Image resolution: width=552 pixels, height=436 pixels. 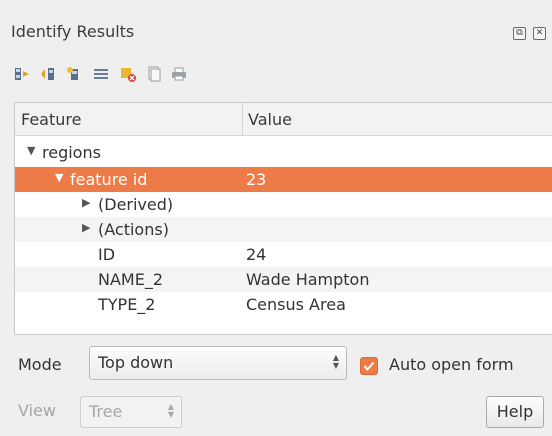 I want to click on help-button: Help, so click(x=515, y=412).